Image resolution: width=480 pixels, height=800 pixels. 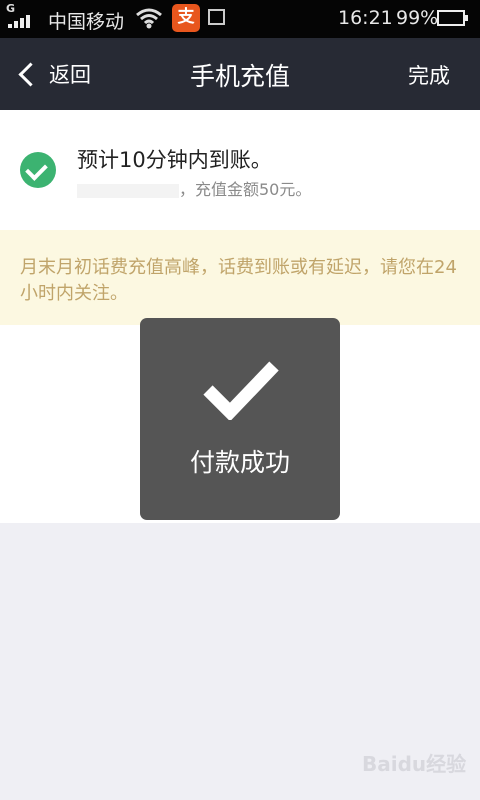 What do you see at coordinates (86, 22) in the screenshot?
I see `carrier-name: 中国移动` at bounding box center [86, 22].